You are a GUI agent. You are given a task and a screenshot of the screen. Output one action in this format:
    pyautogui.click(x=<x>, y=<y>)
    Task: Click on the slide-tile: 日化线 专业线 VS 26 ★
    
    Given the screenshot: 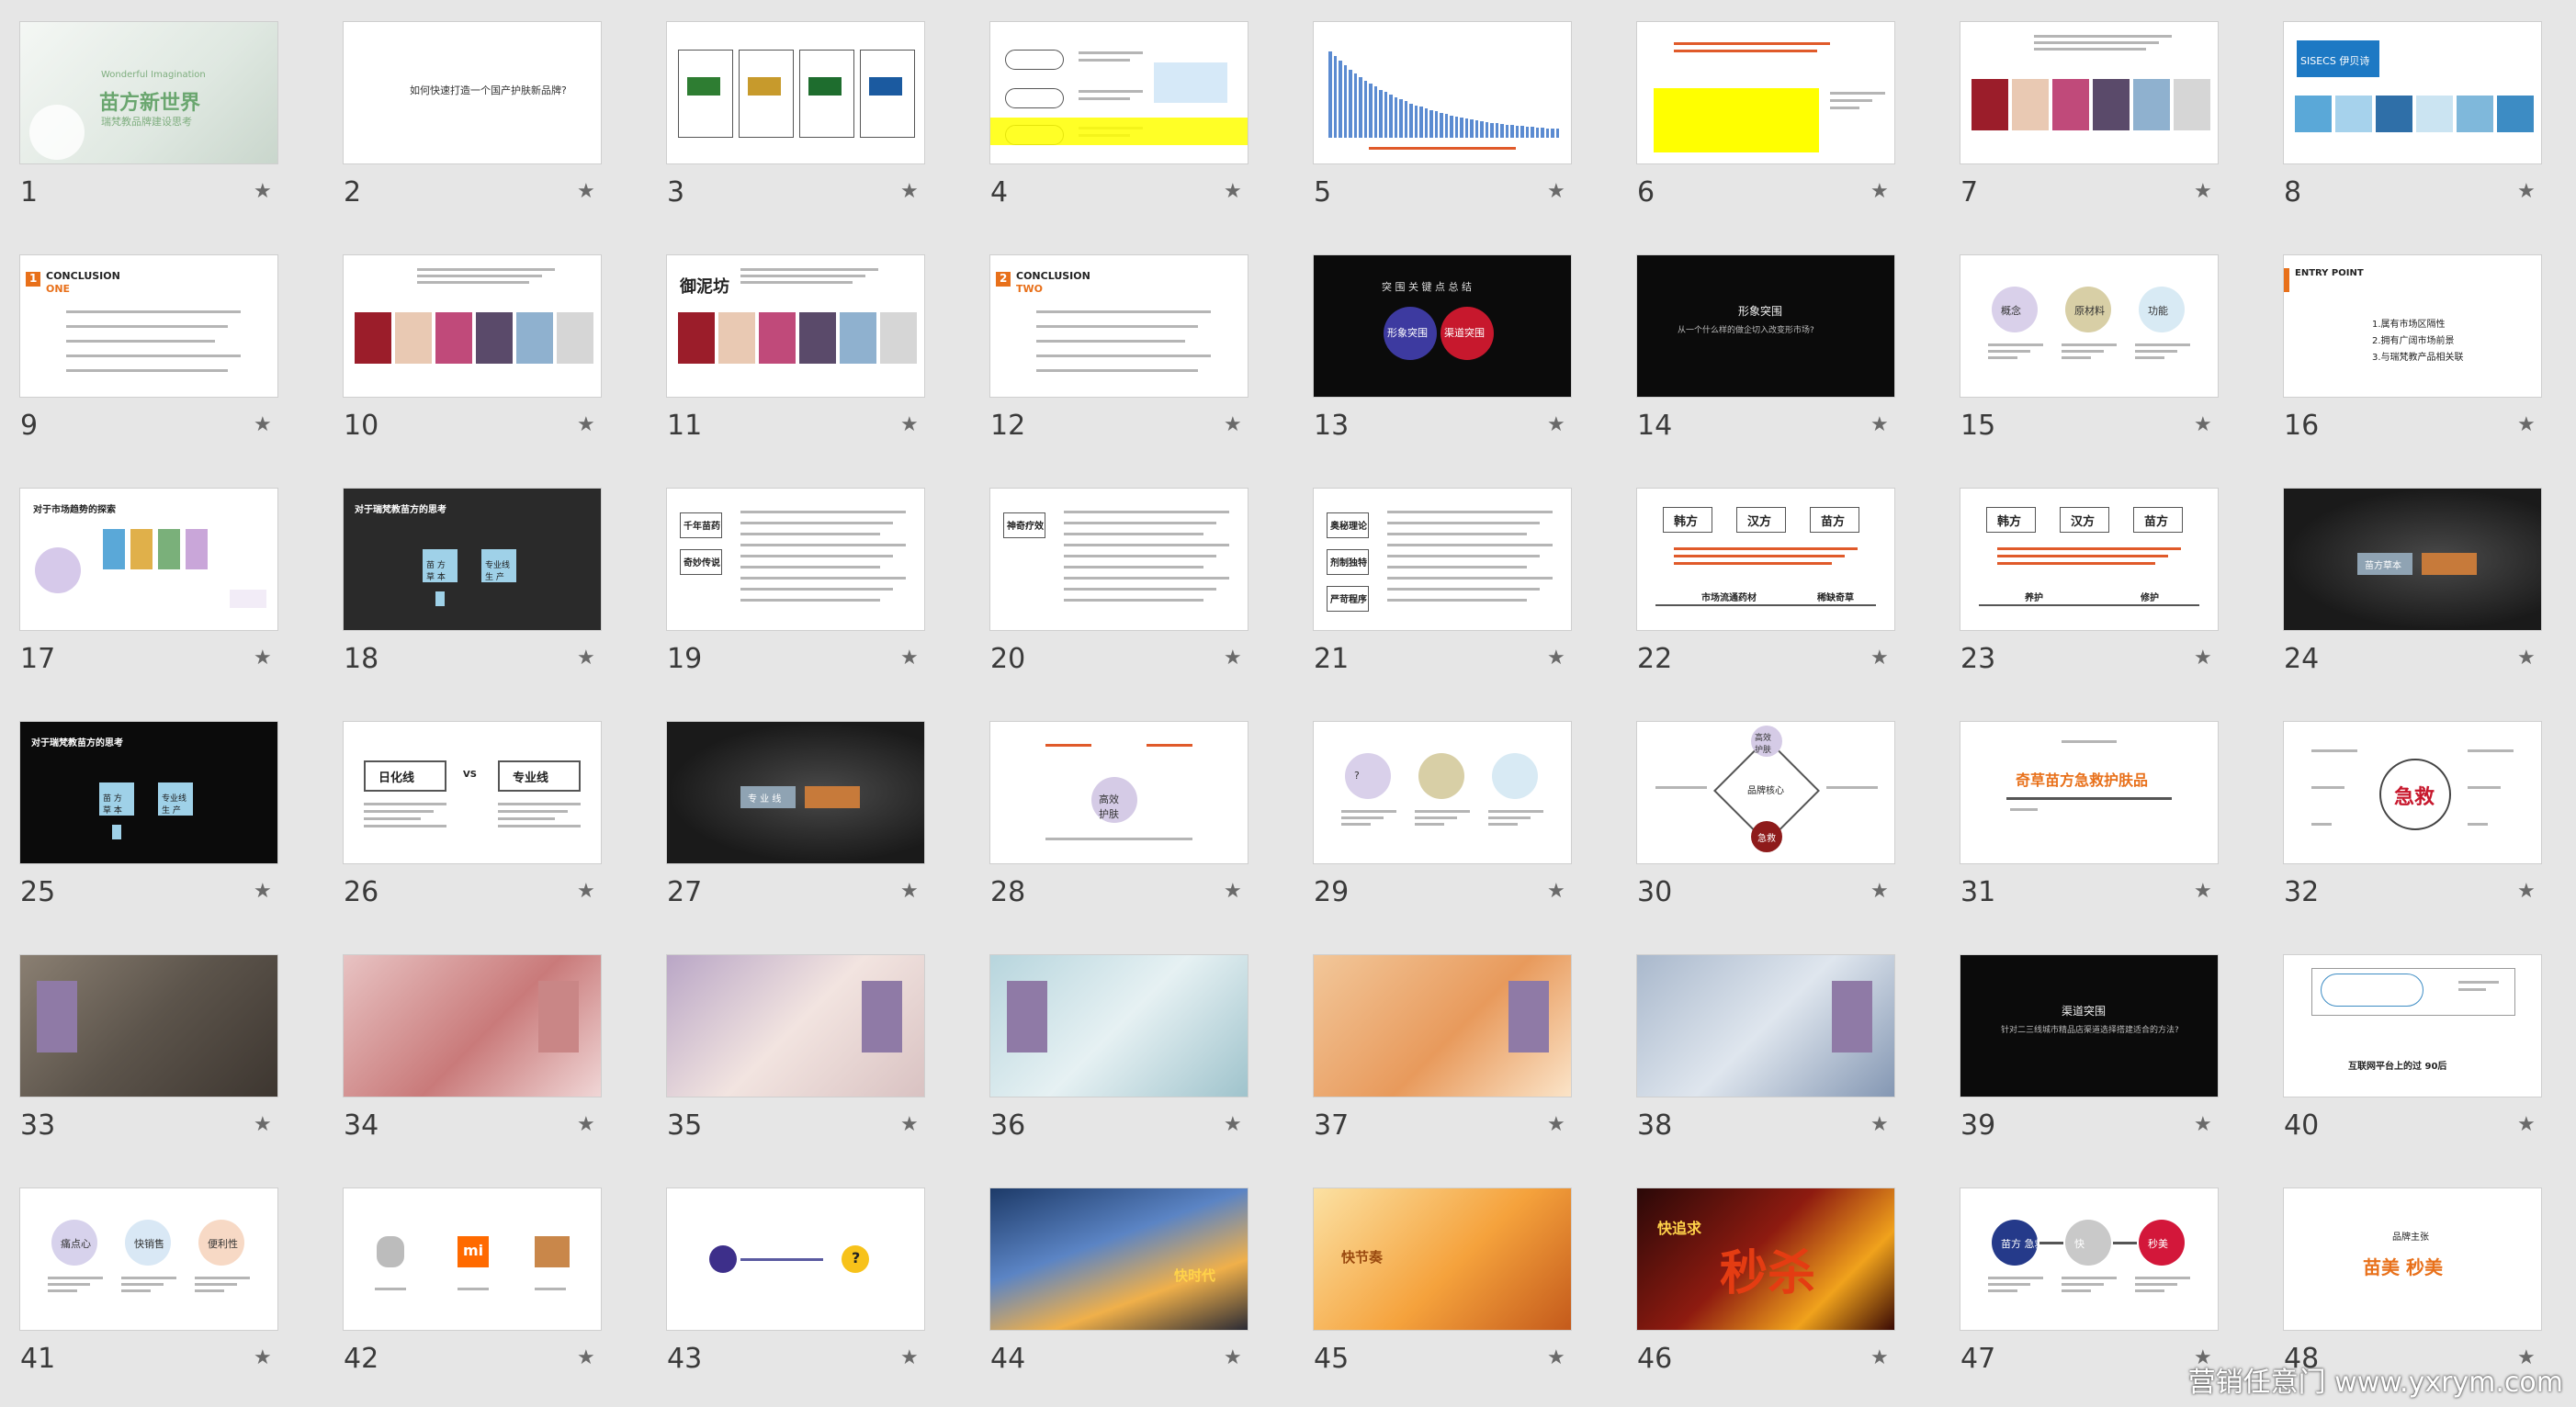 What is the action you would take?
    pyautogui.click(x=495, y=827)
    